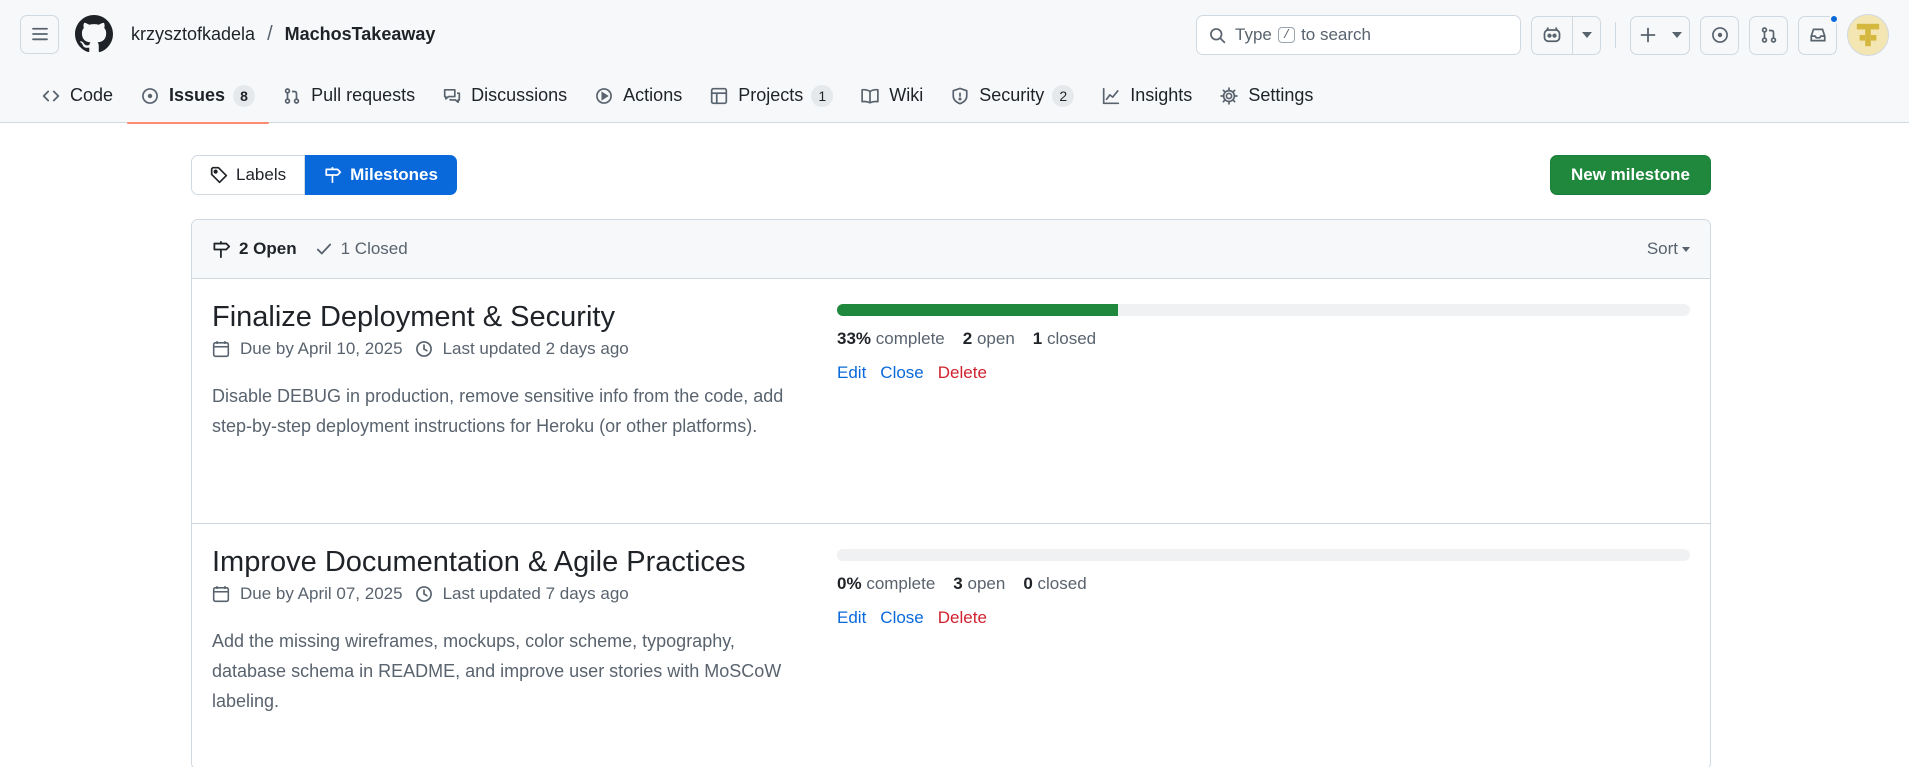 The image size is (1909, 767). Describe the element at coordinates (1263, 373) in the screenshot. I see `milestone-actions: Edit Close Delete` at that location.